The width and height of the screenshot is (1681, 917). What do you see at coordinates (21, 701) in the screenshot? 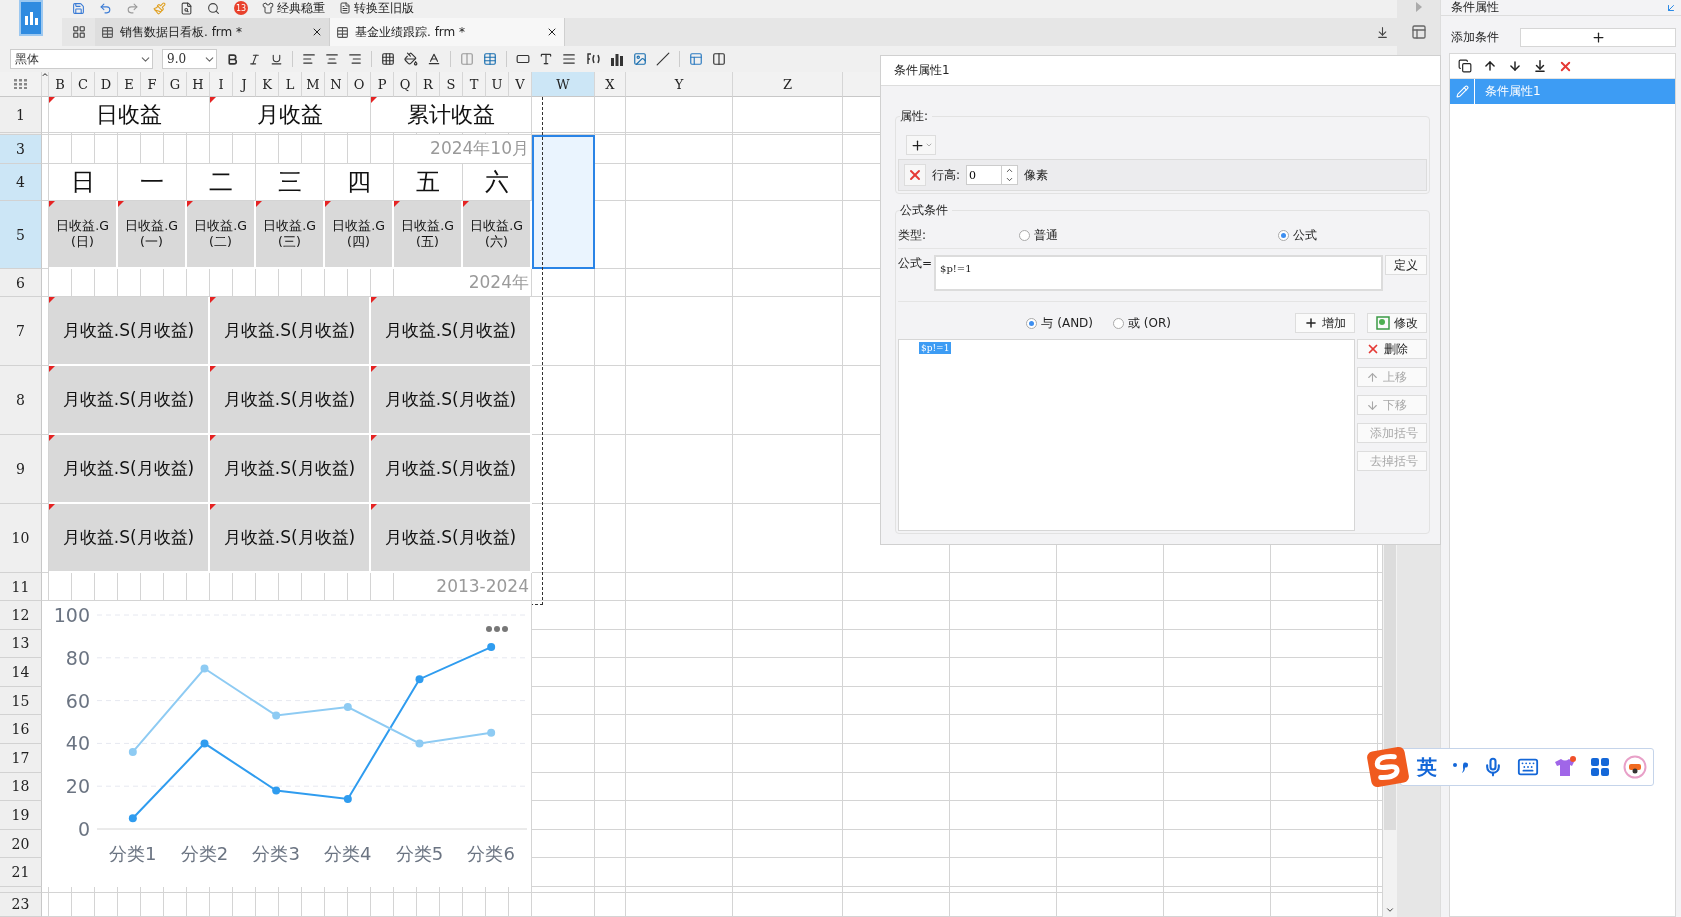
I see `row-header: 15` at bounding box center [21, 701].